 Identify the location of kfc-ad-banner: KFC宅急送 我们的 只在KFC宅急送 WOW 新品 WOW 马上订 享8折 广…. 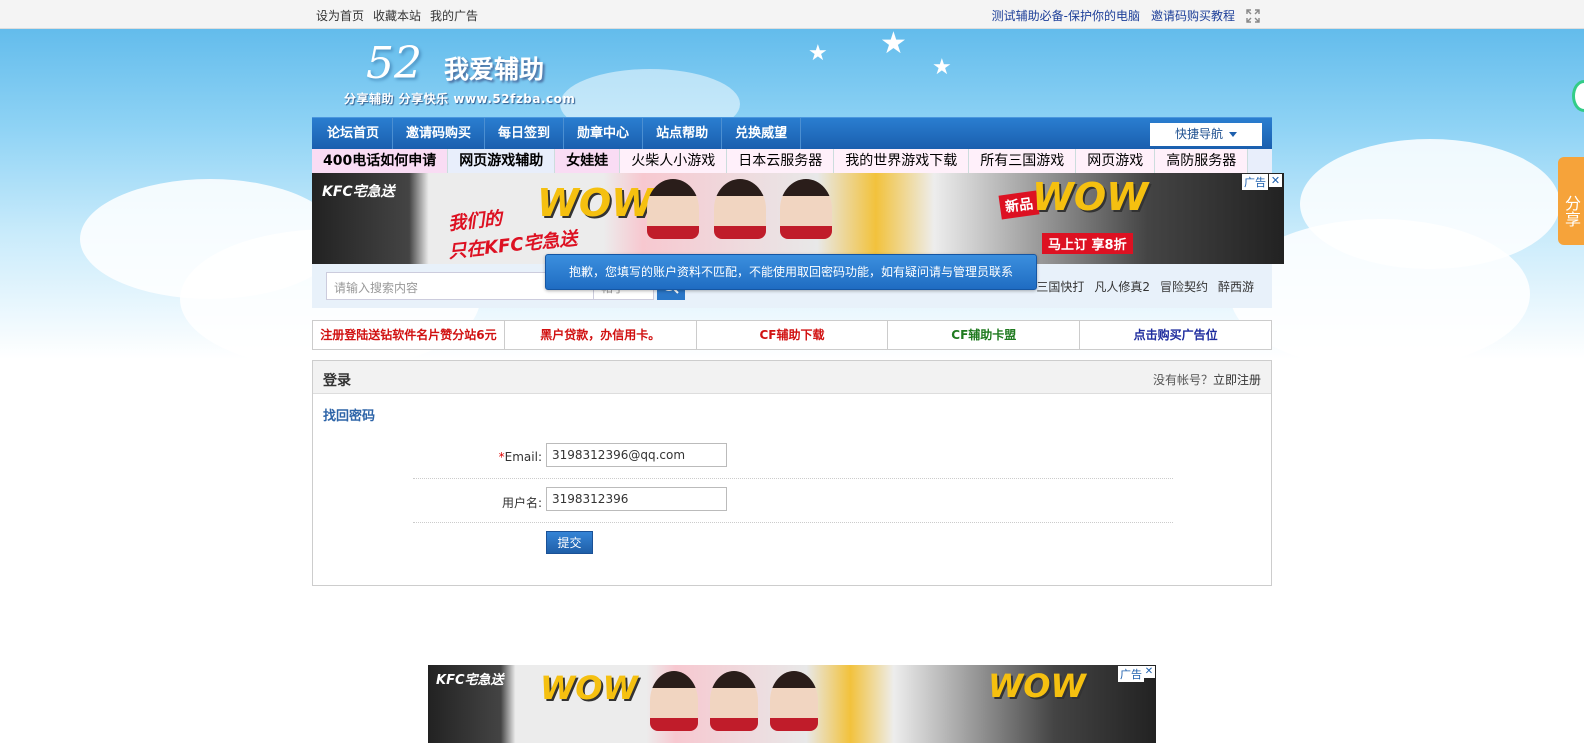
(798, 218).